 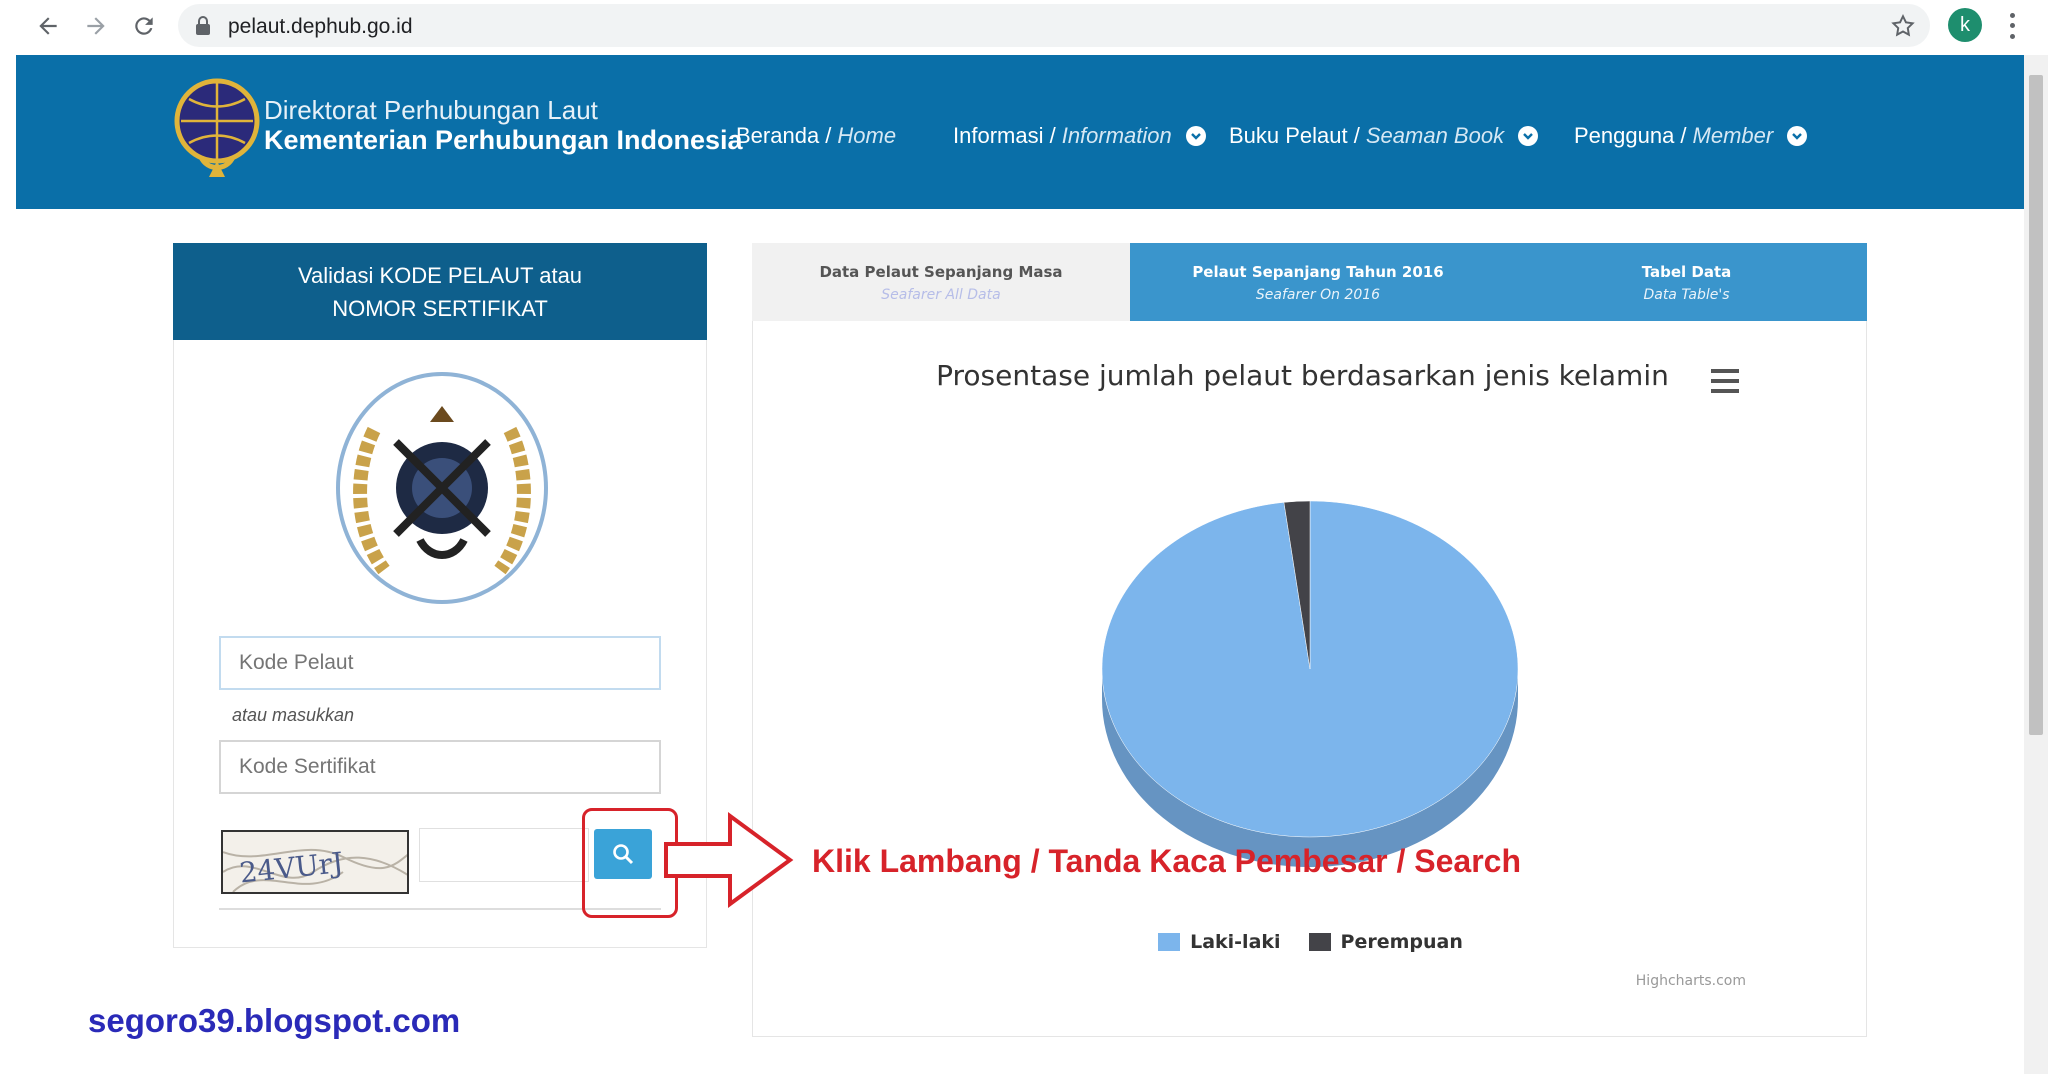 I want to click on pie-chart, so click(x=1310, y=683).